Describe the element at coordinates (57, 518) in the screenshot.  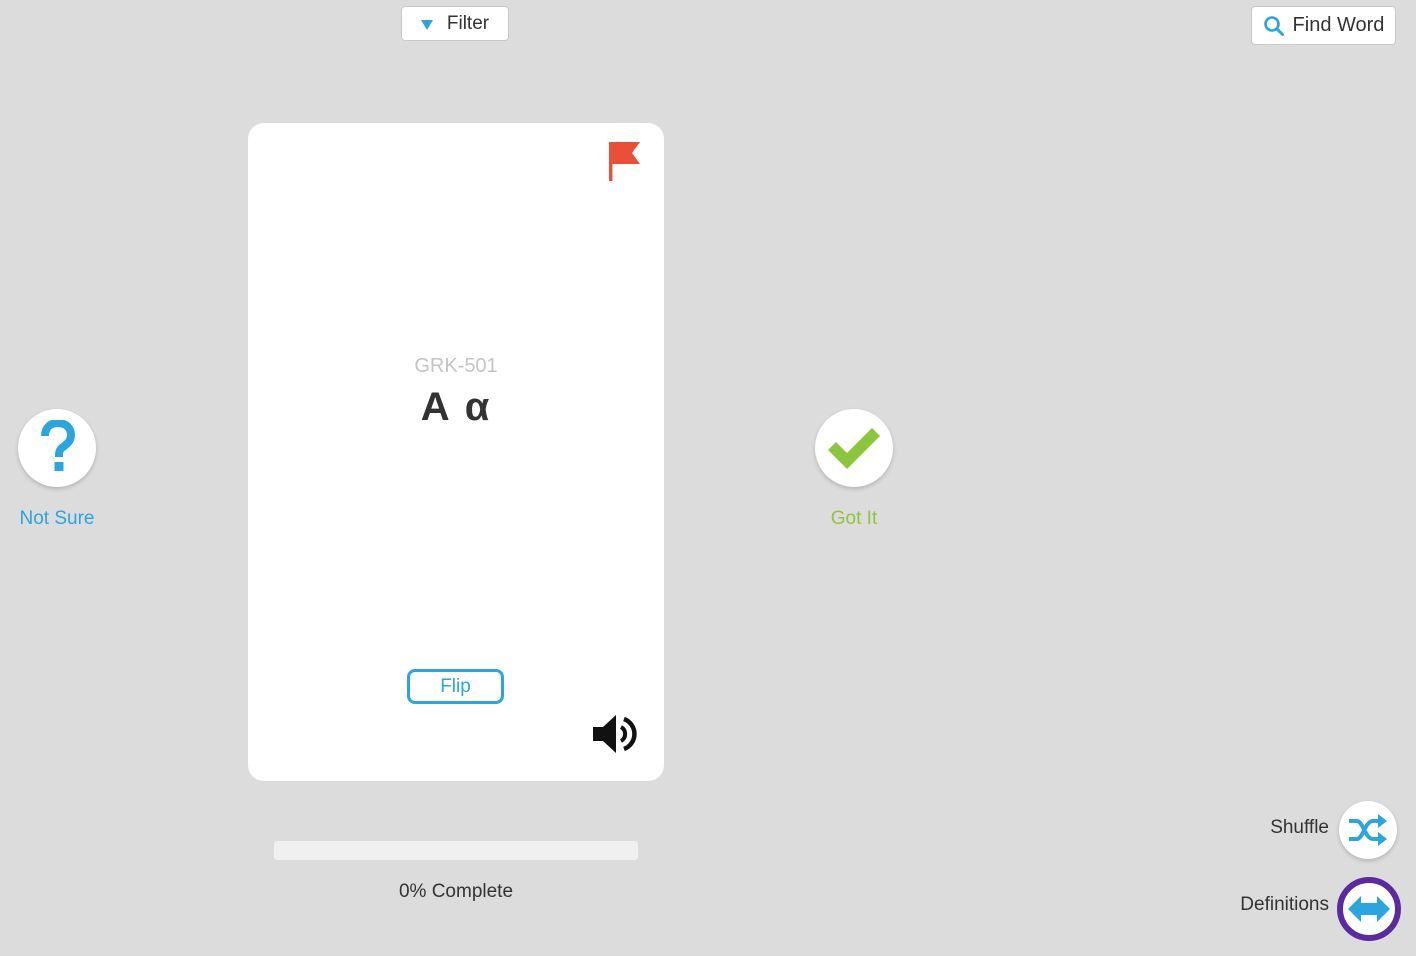
I see `not-sure-label: Not Sure` at that location.